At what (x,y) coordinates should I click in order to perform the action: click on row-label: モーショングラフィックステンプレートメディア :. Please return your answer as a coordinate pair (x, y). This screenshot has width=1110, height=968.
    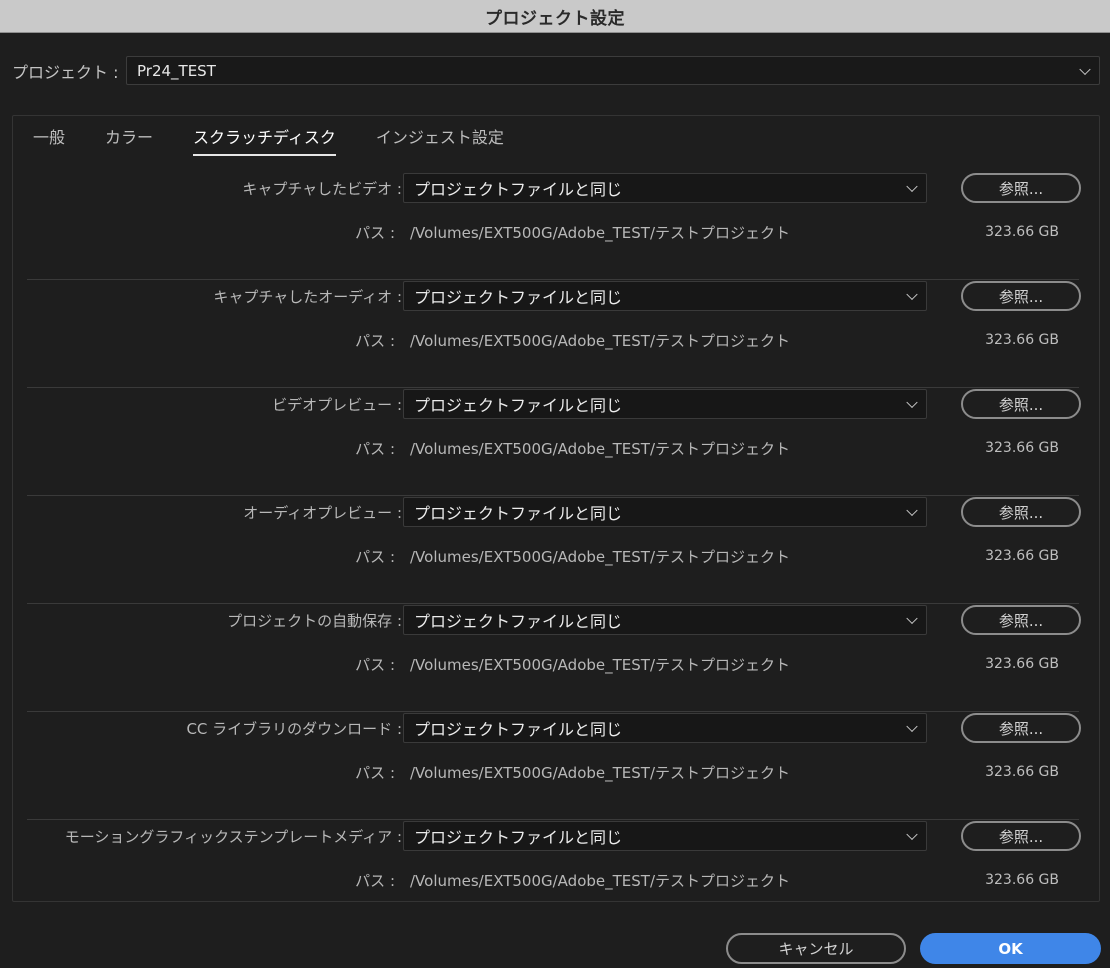
    Looking at the image, I should click on (233, 837).